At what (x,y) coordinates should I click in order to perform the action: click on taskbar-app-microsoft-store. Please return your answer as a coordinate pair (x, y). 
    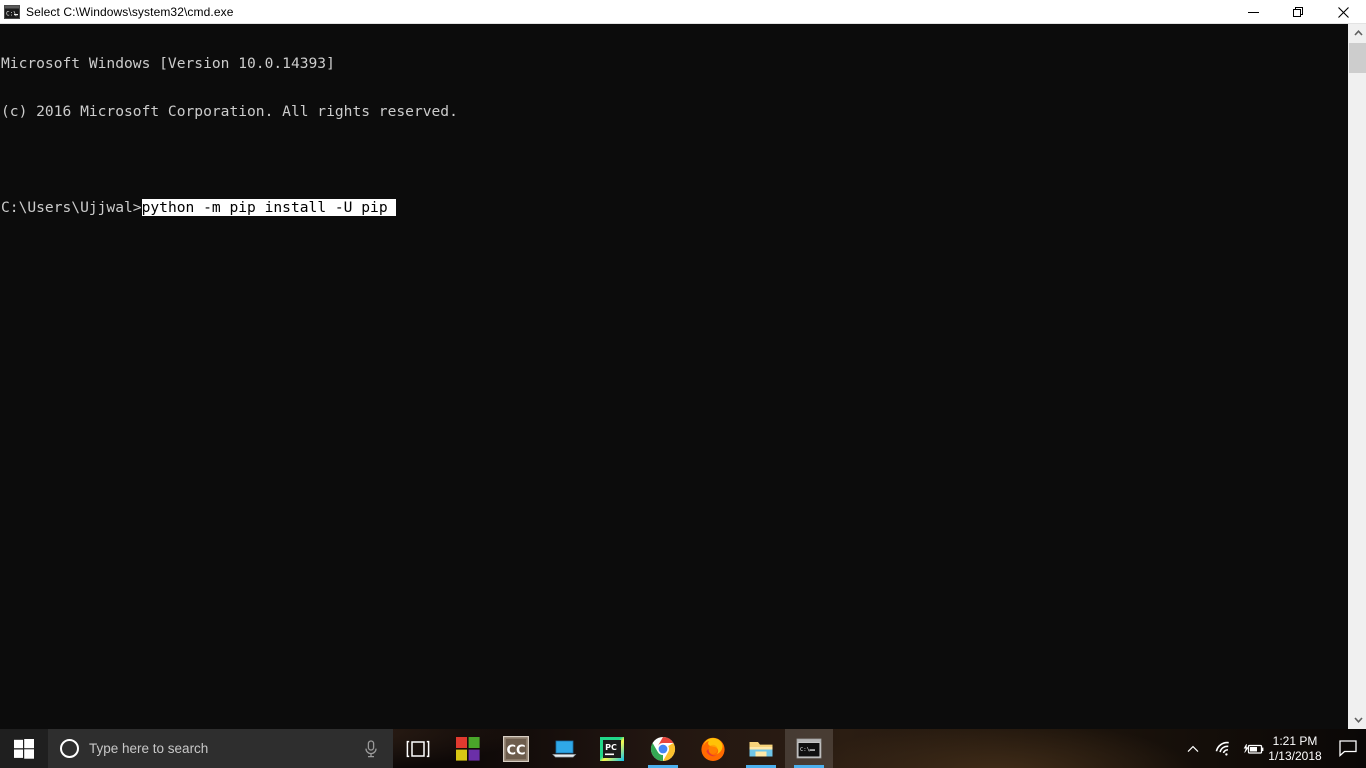
    Looking at the image, I should click on (468, 748).